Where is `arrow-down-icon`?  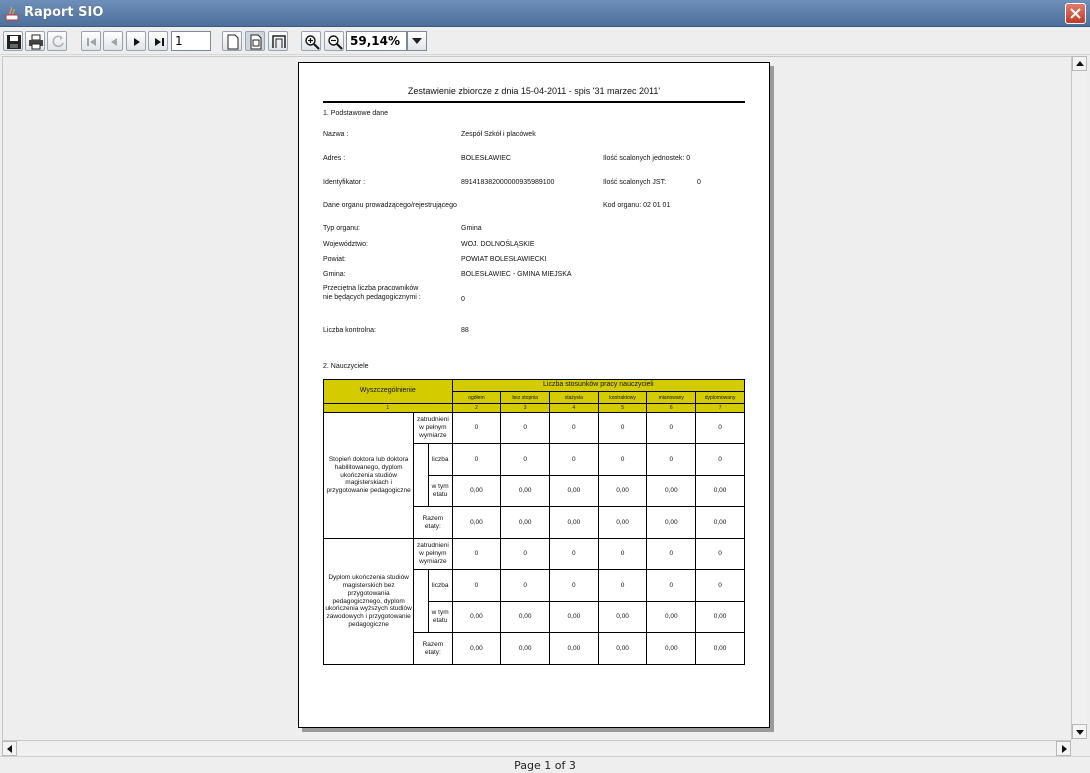 arrow-down-icon is located at coordinates (1080, 732).